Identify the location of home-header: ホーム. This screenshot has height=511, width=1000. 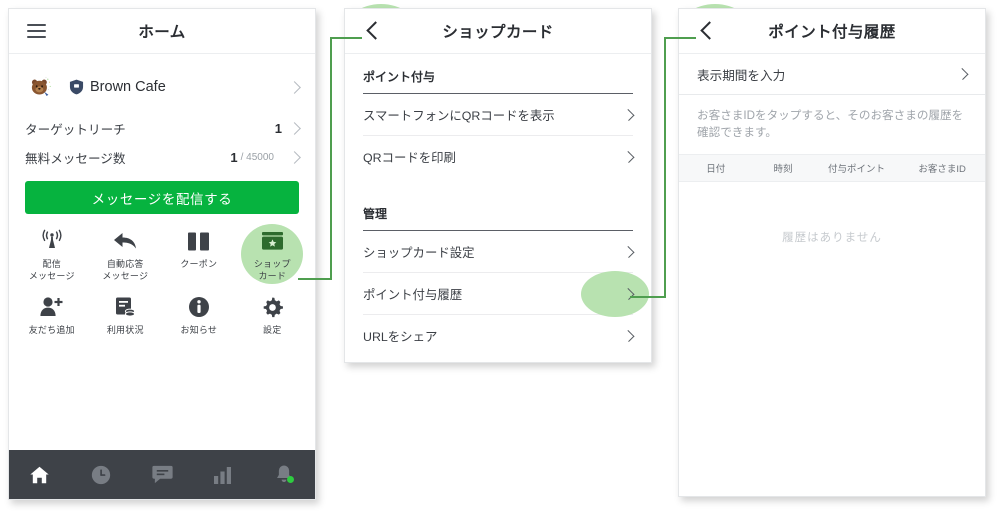
(162, 31).